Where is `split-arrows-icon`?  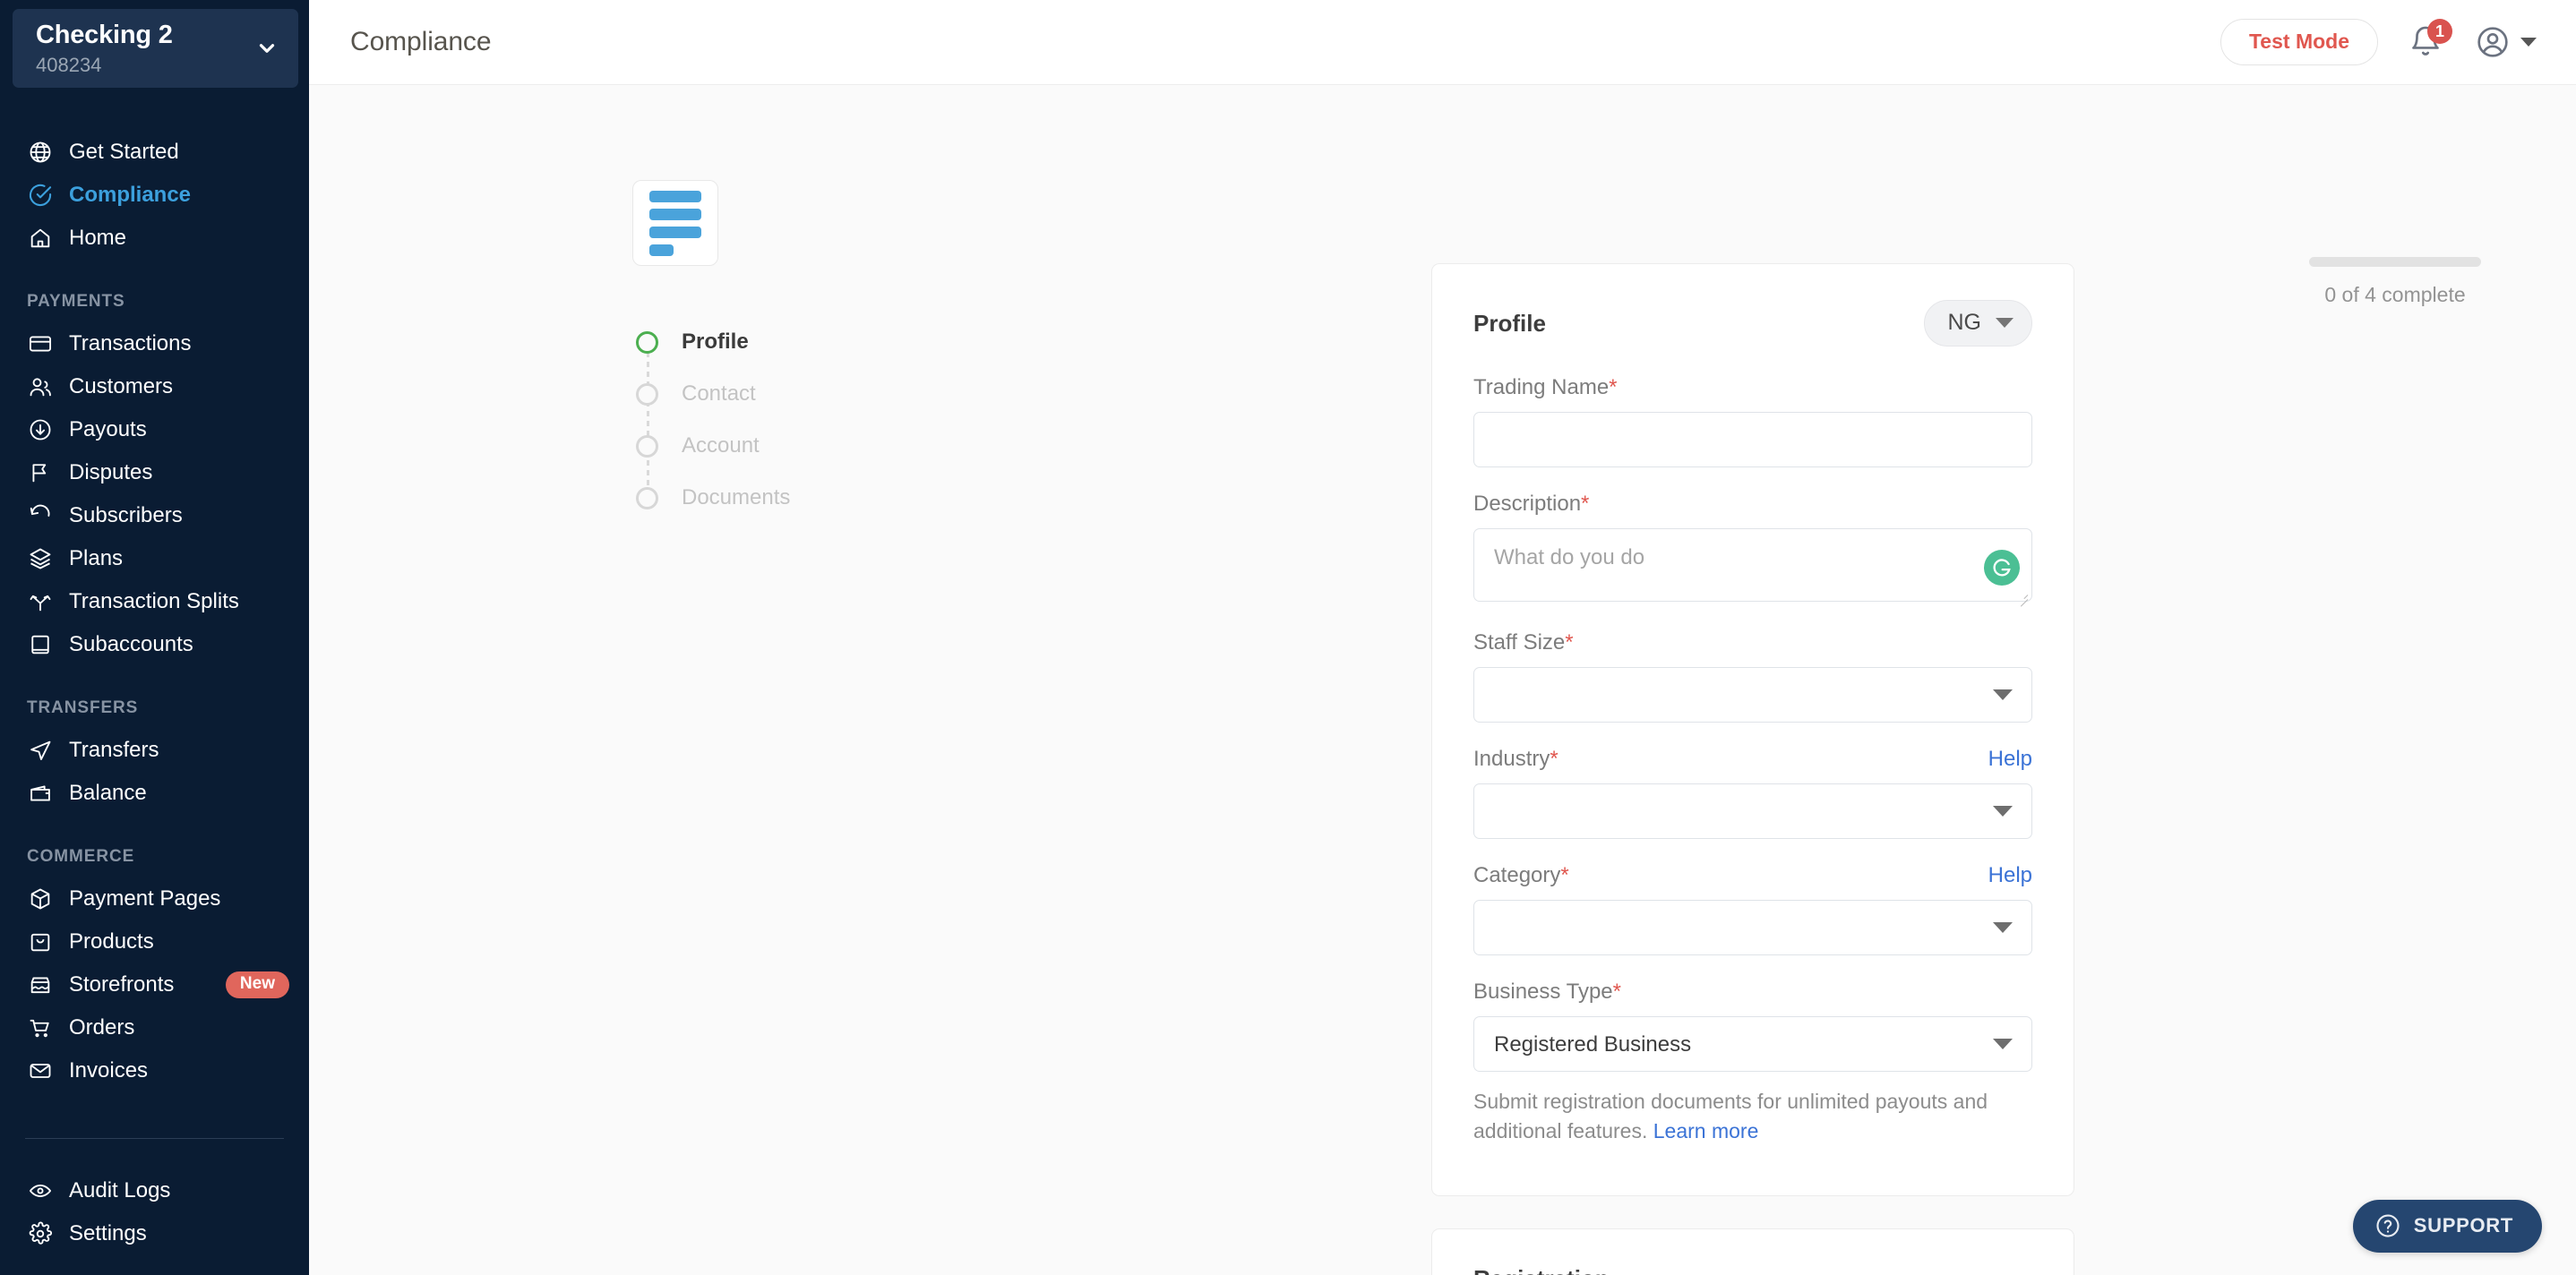
split-arrows-icon is located at coordinates (40, 601).